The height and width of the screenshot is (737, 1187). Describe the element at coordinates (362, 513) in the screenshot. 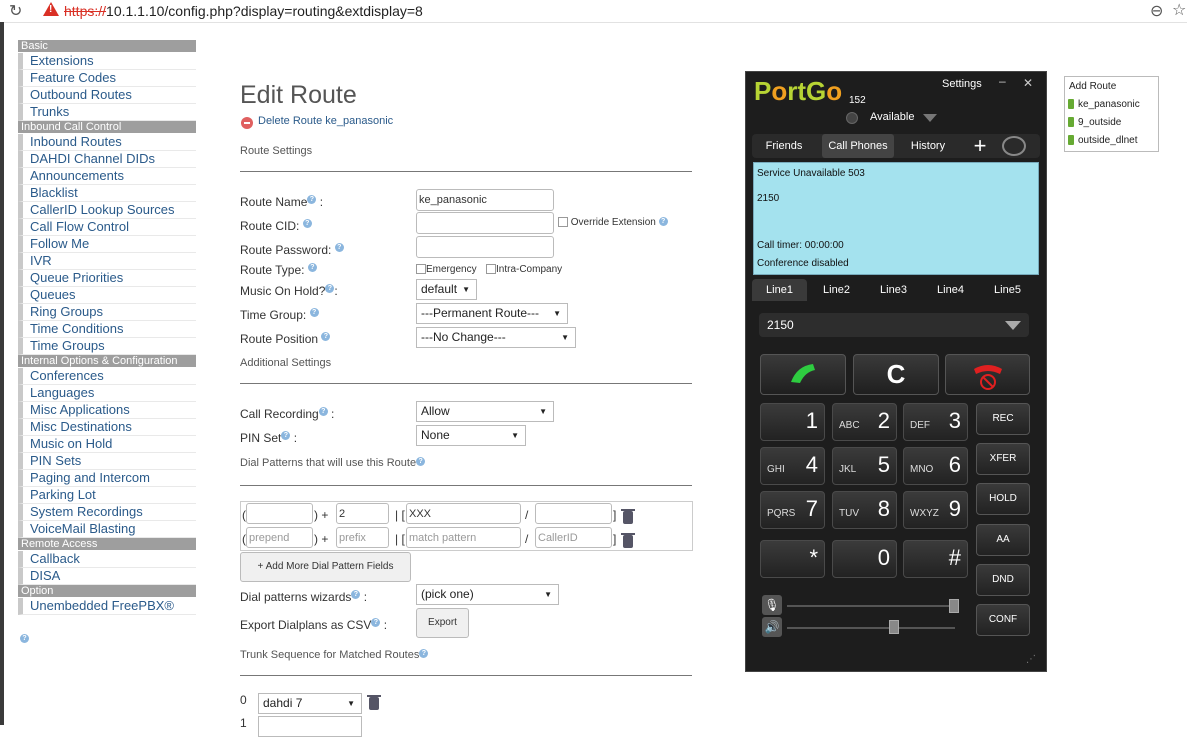

I see `prefix-input: 2` at that location.